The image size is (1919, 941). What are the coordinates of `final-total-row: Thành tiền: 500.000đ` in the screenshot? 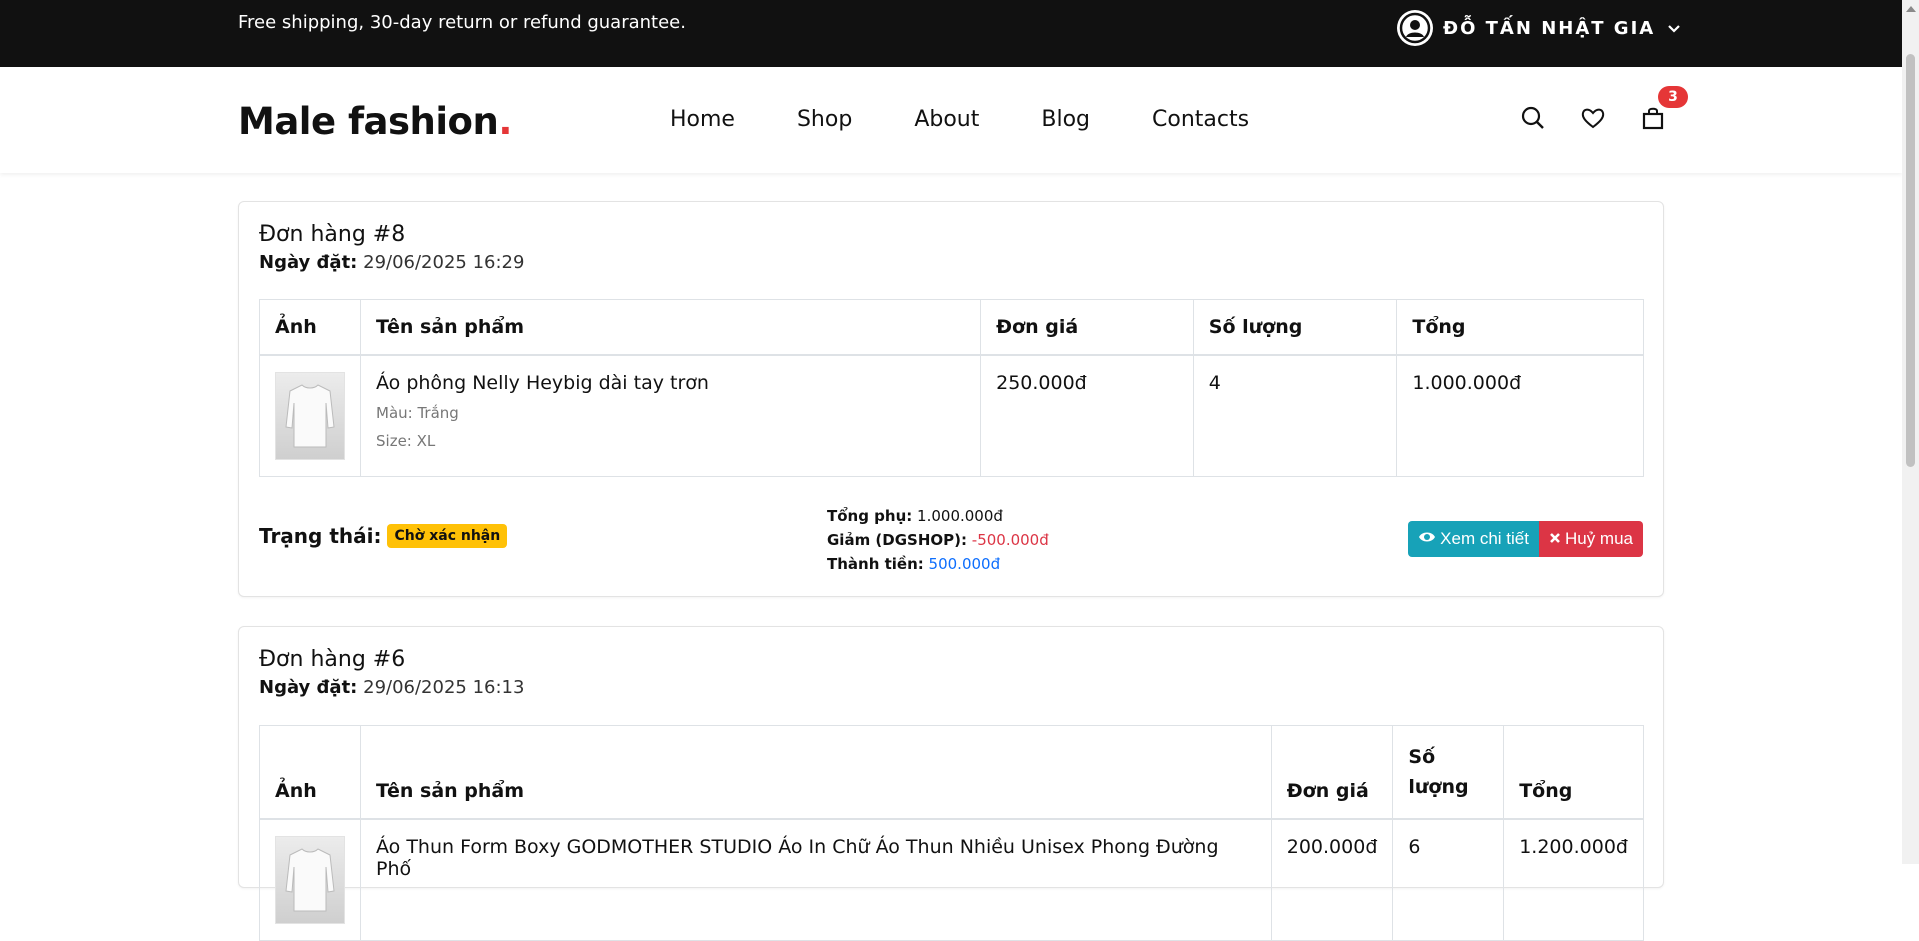 It's located at (938, 564).